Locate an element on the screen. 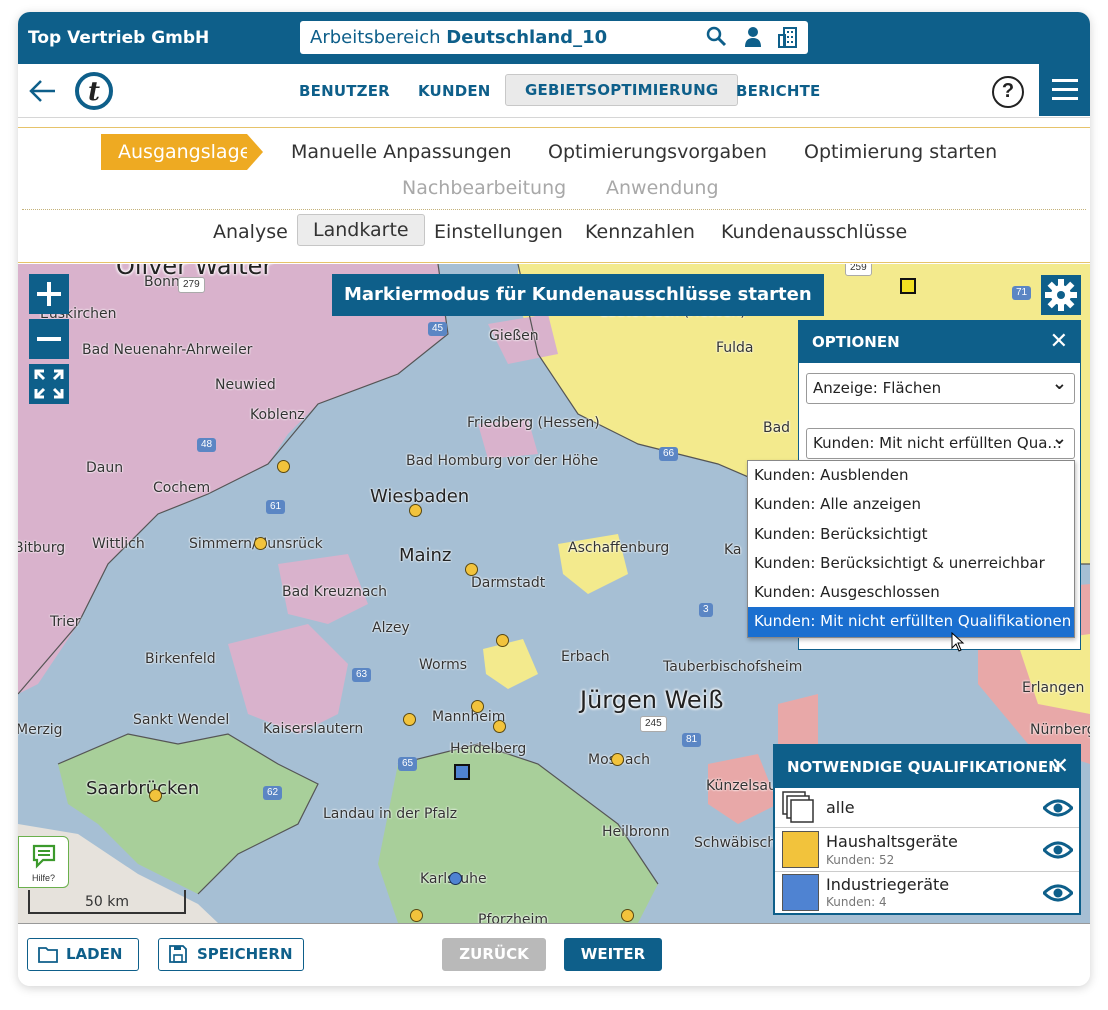 The width and height of the screenshot is (1108, 1010). nav-berichte: BERICHTE is located at coordinates (778, 91).